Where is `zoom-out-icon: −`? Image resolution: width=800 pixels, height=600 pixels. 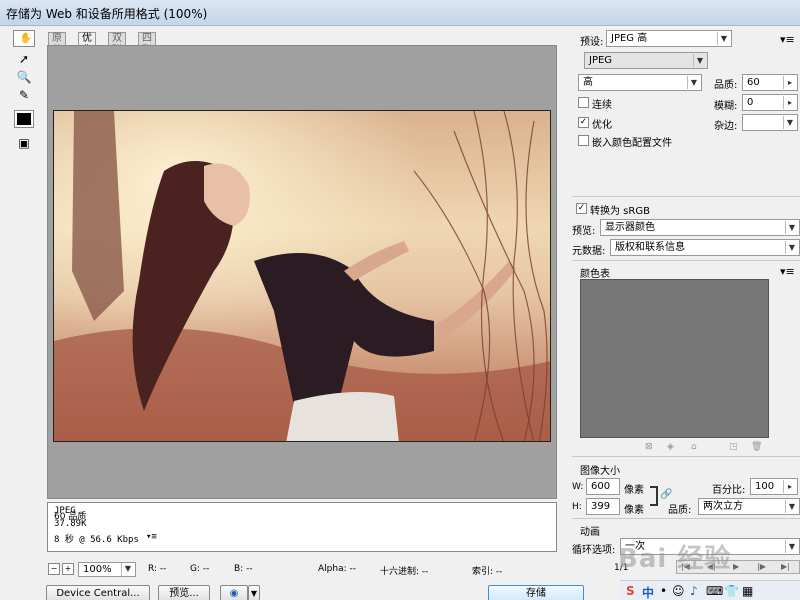
zoom-out-icon: − is located at coordinates (54, 569).